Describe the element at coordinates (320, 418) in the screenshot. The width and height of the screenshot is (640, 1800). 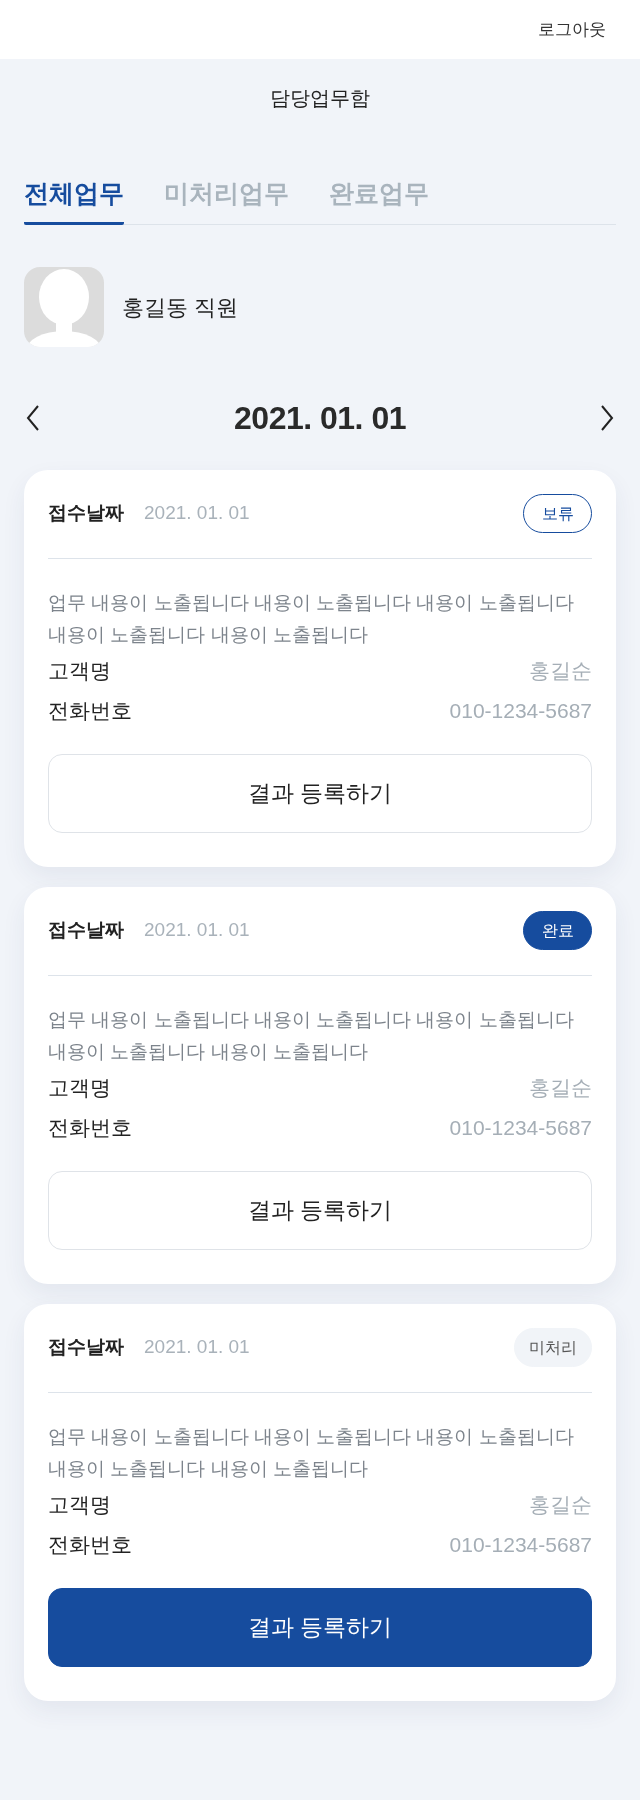
I see `current-date: 2021. 01. 01` at that location.